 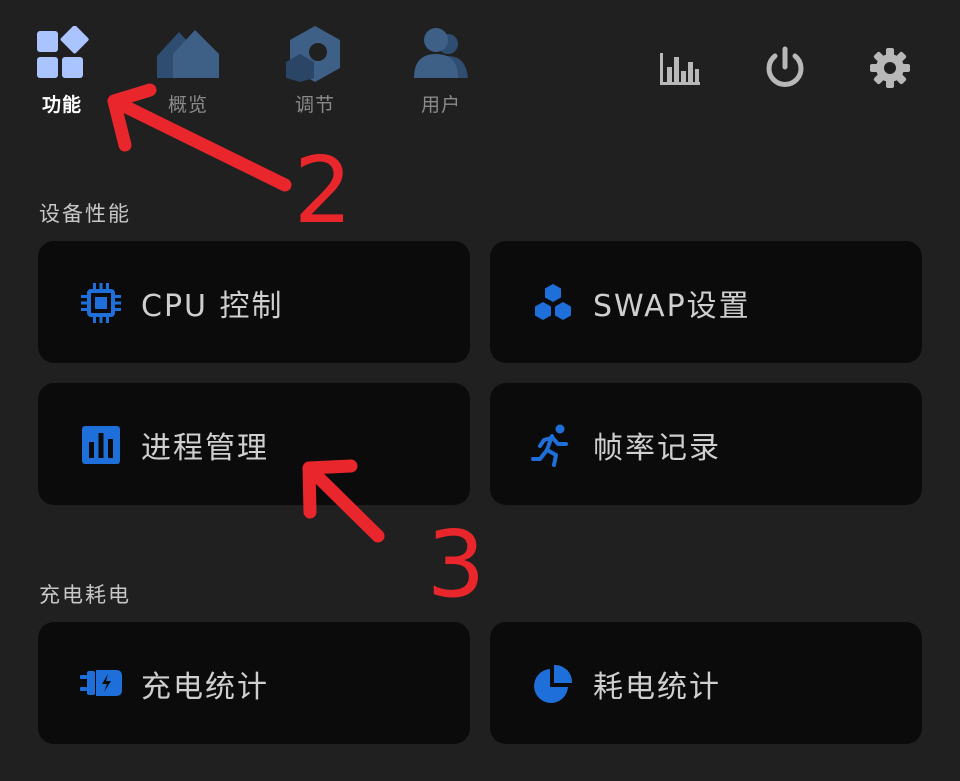 I want to click on card-label: 充电统计, so click(x=205, y=687).